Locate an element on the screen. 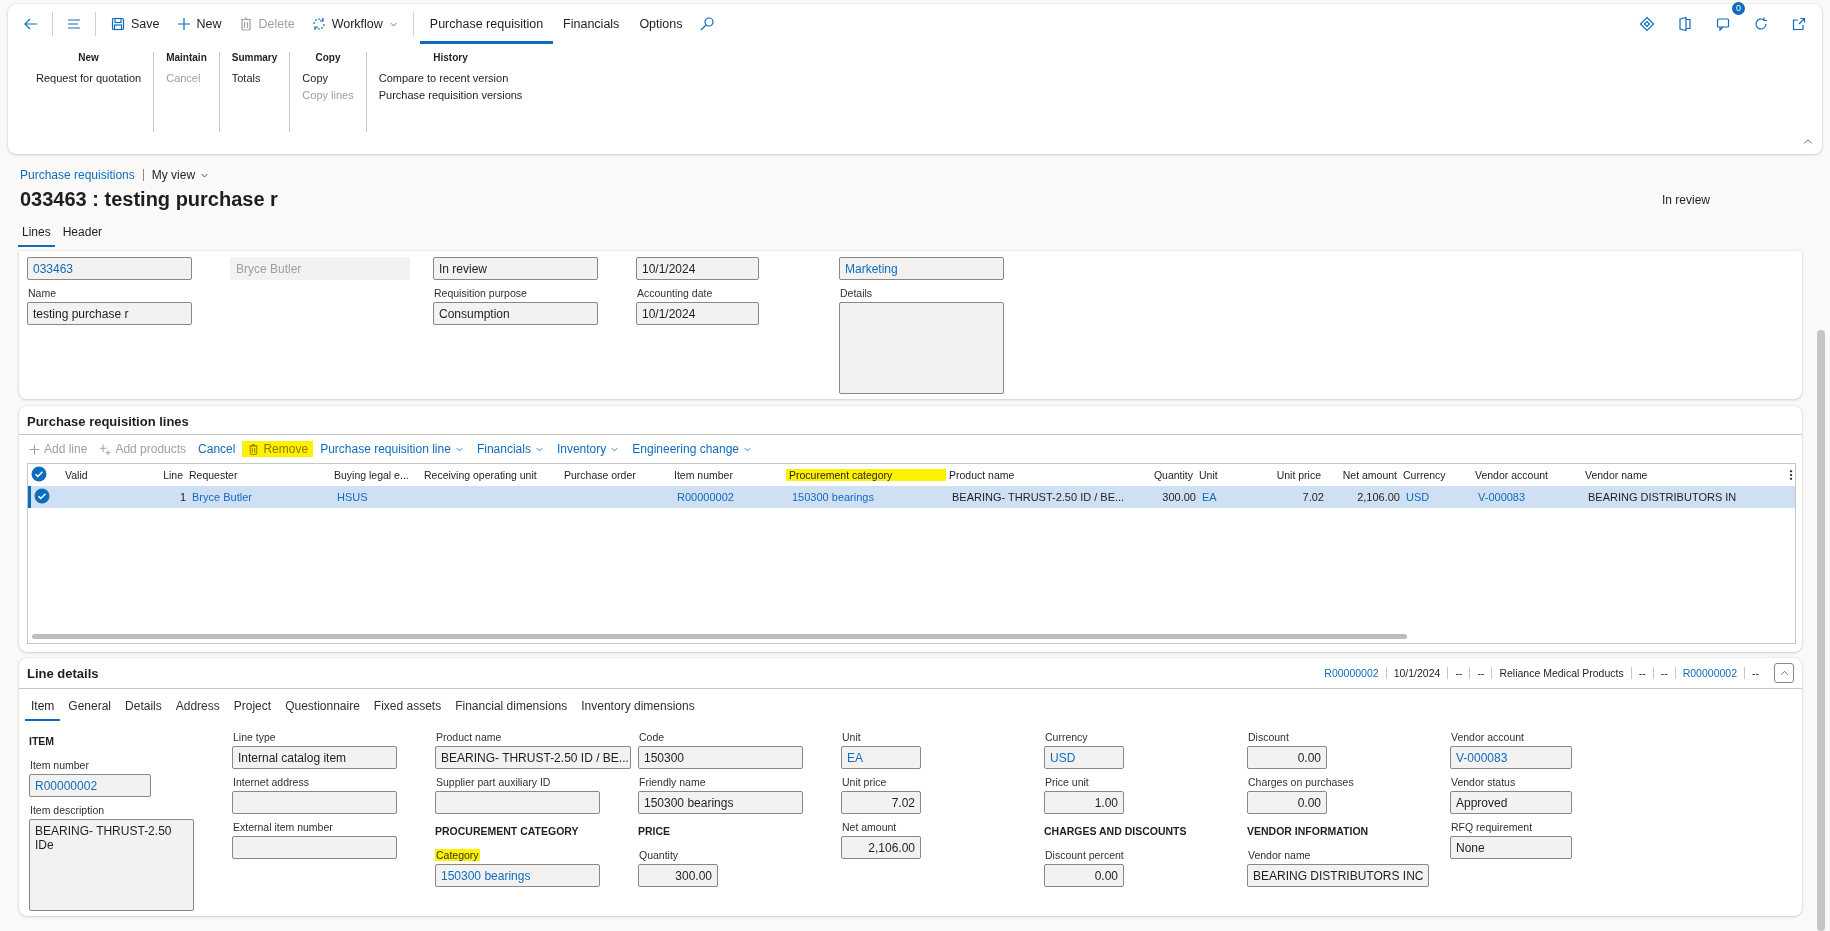 This screenshot has height=931, width=1830. field-label: Item number is located at coordinates (59, 765).